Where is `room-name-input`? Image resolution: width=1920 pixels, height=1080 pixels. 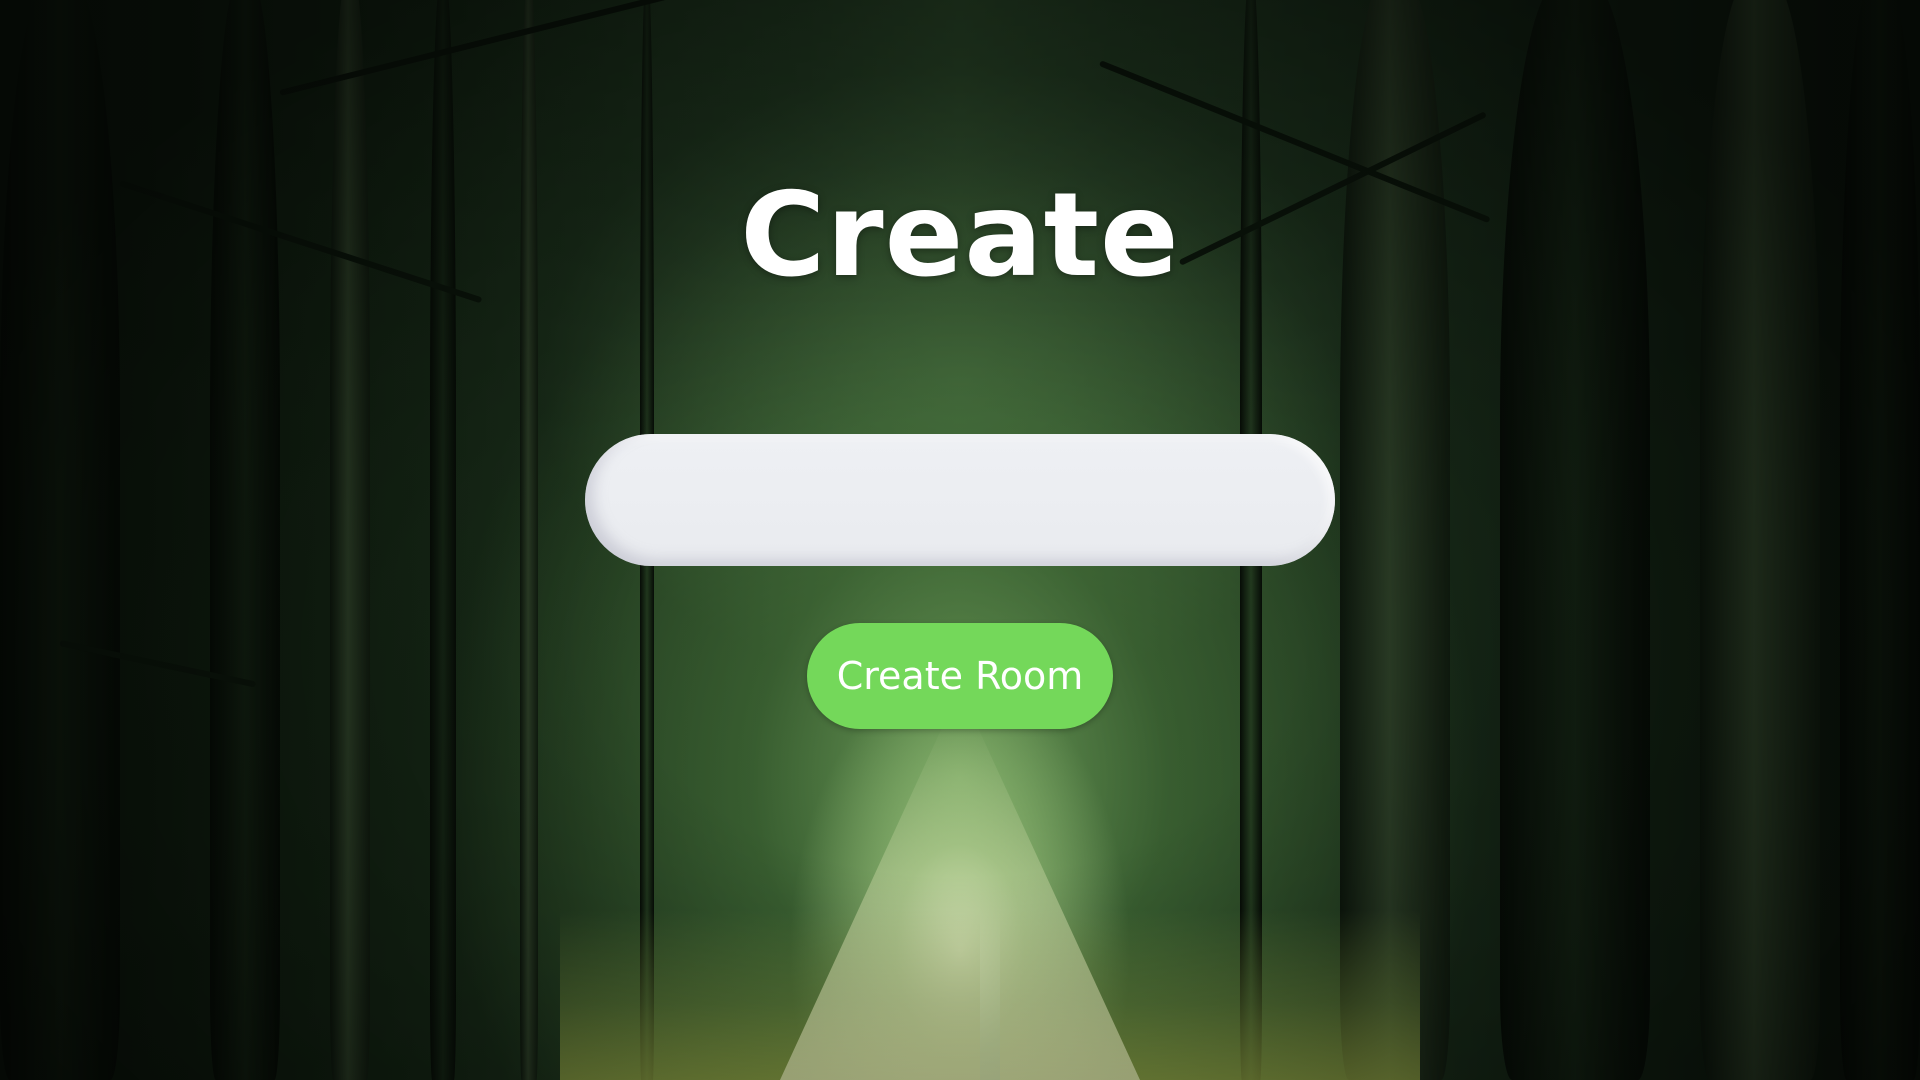
room-name-input is located at coordinates (960, 500).